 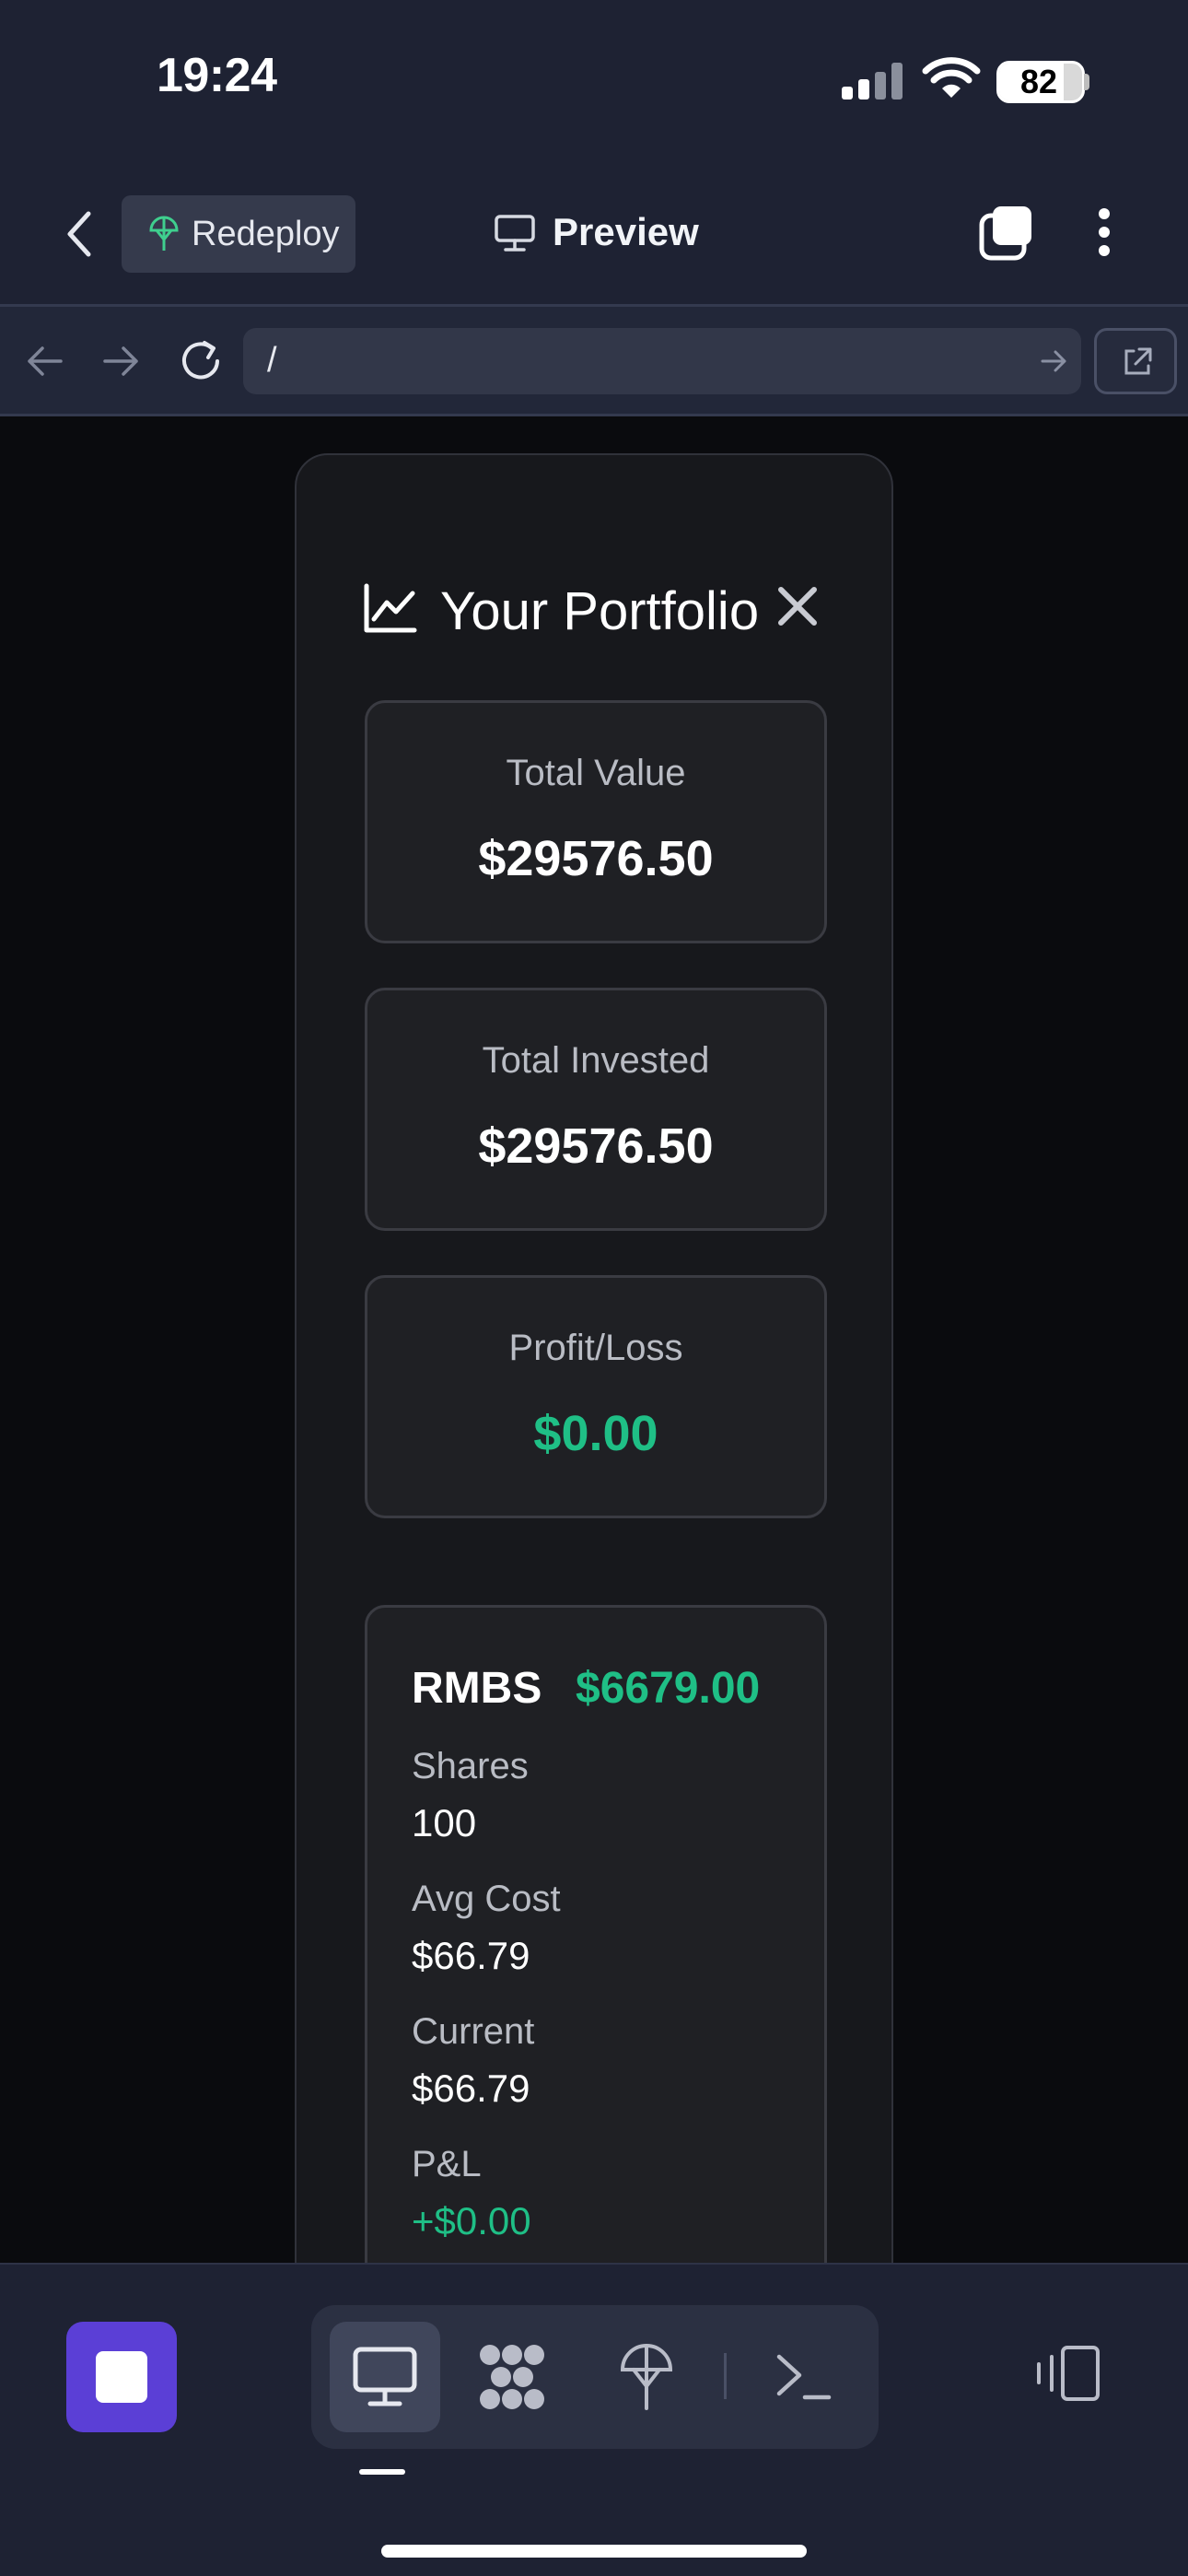 What do you see at coordinates (596, 821) in the screenshot?
I see `total-value-card: Total Value $29576.50` at bounding box center [596, 821].